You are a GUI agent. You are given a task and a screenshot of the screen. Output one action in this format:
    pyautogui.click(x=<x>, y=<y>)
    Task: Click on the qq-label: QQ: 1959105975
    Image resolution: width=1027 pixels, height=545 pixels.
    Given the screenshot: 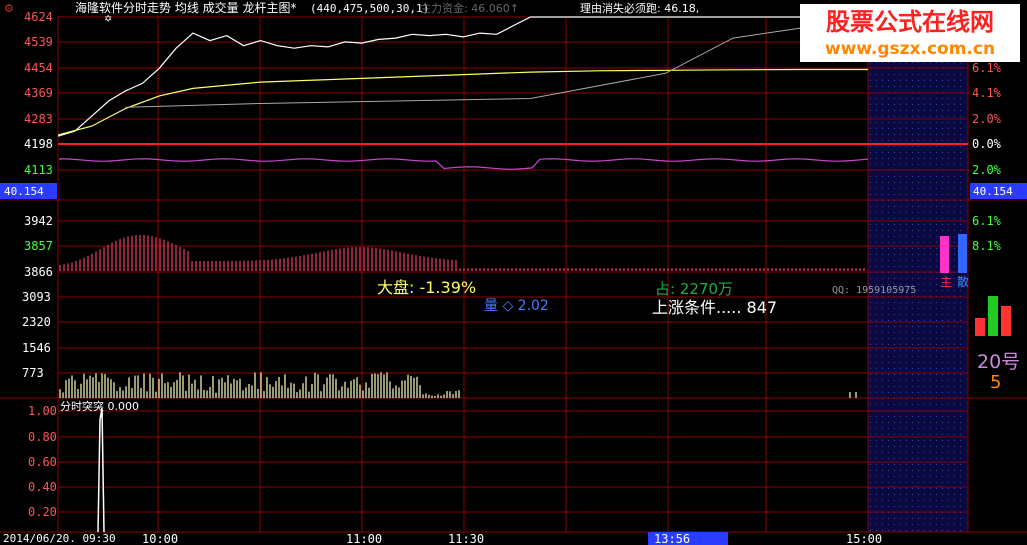 What is the action you would take?
    pyautogui.click(x=874, y=290)
    